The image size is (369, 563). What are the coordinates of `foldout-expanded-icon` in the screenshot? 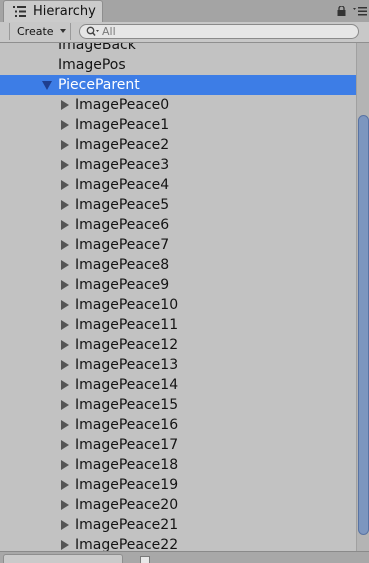 It's located at (47, 85).